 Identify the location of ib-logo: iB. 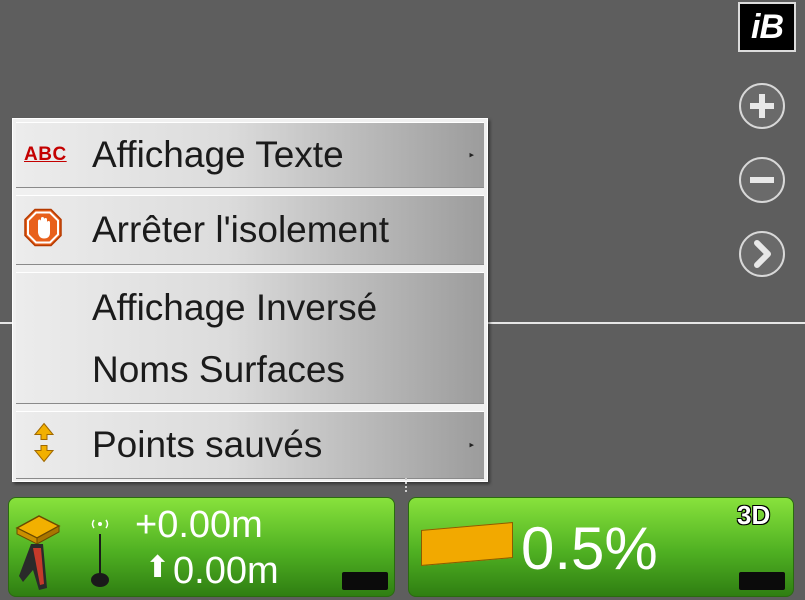
(767, 27).